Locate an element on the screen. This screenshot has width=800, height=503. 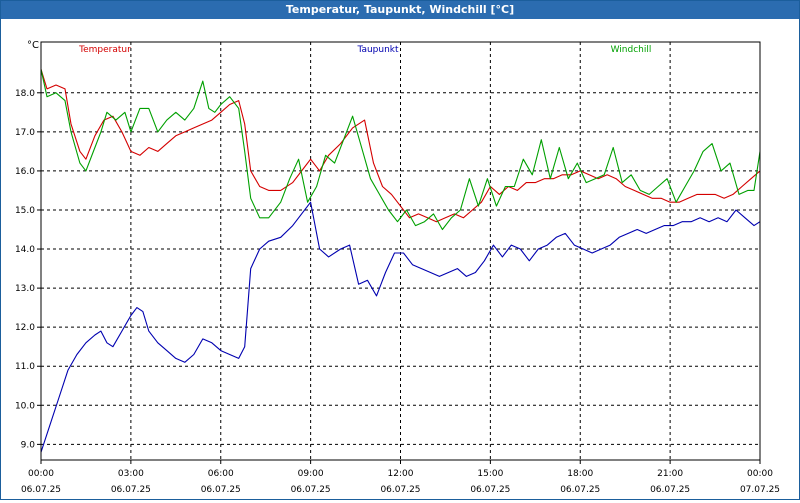
x-tick-time-label: 09:00 is located at coordinates (311, 474).